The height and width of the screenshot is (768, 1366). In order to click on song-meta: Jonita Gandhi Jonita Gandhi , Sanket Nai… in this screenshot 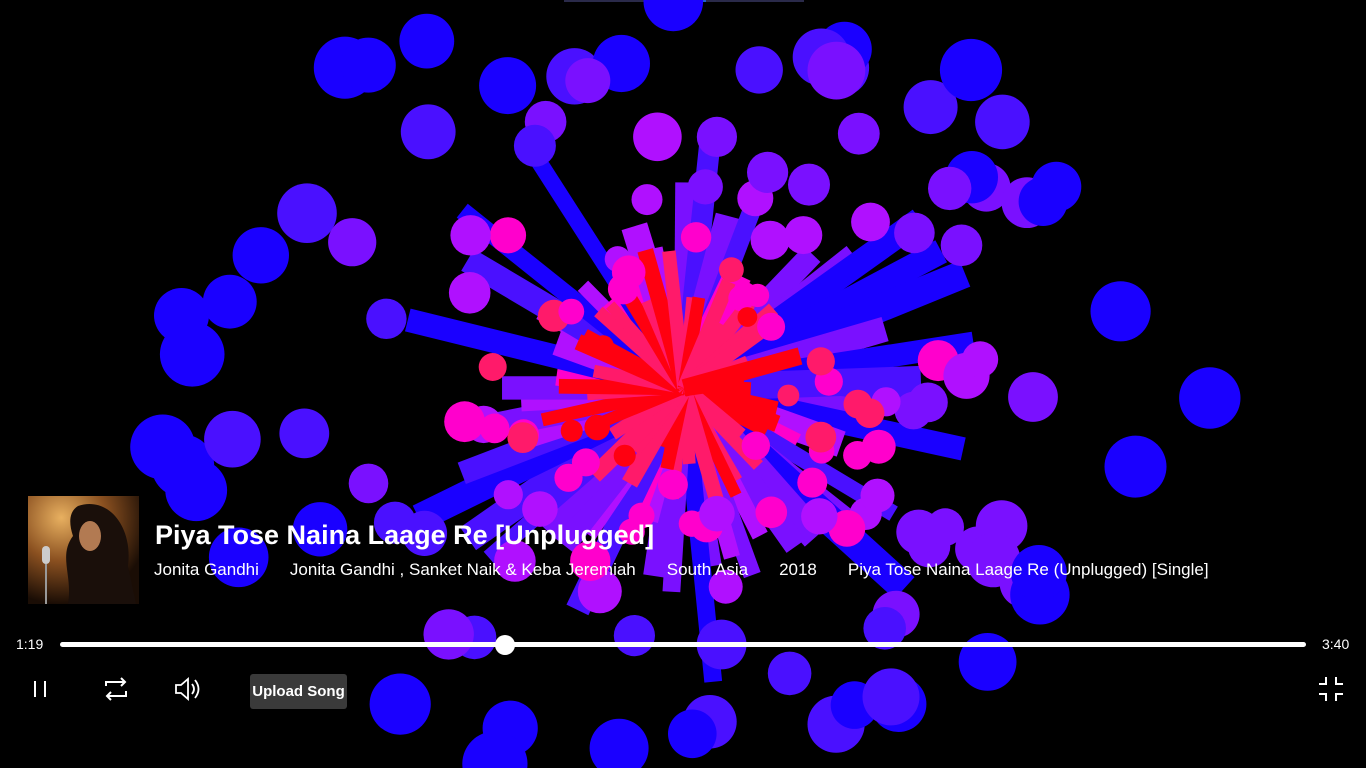, I will do `click(697, 570)`.